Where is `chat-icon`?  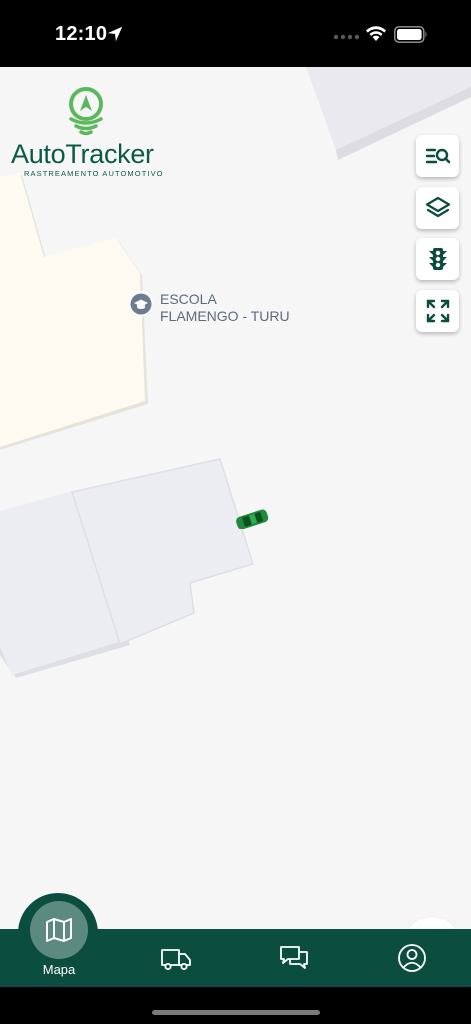
chat-icon is located at coordinates (294, 957).